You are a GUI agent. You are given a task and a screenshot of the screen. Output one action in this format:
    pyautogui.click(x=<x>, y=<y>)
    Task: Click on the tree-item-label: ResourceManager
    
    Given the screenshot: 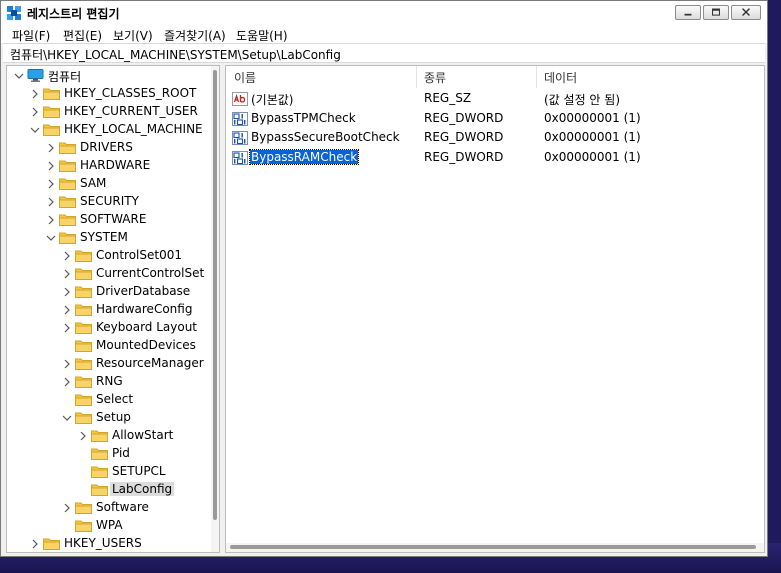 What is the action you would take?
    pyautogui.click(x=150, y=363)
    